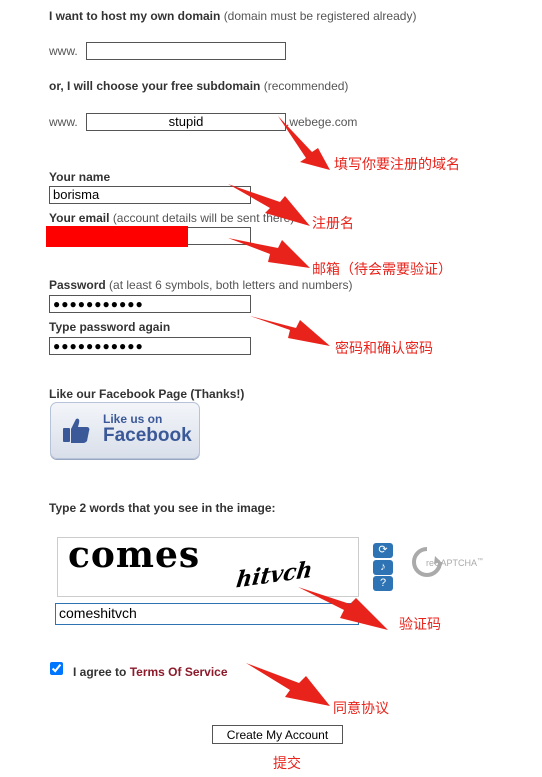  What do you see at coordinates (80, 177) in the screenshot?
I see `name-label: Your name` at bounding box center [80, 177].